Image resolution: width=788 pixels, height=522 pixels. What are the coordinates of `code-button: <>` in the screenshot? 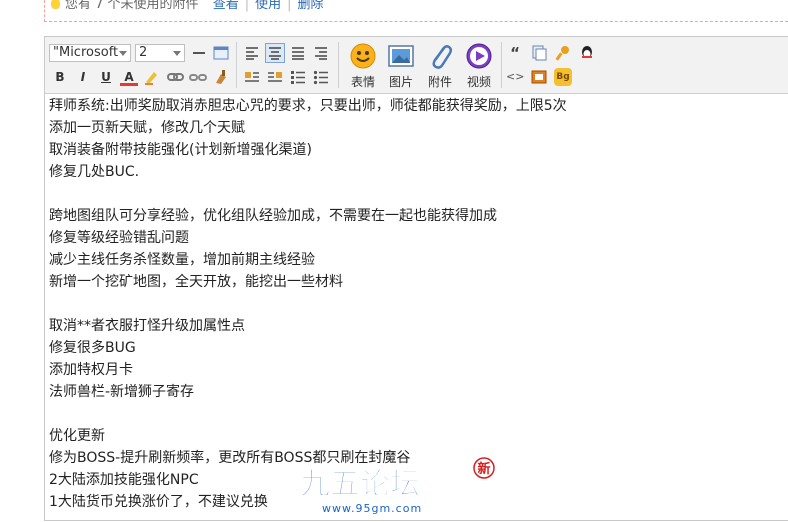 It's located at (515, 77).